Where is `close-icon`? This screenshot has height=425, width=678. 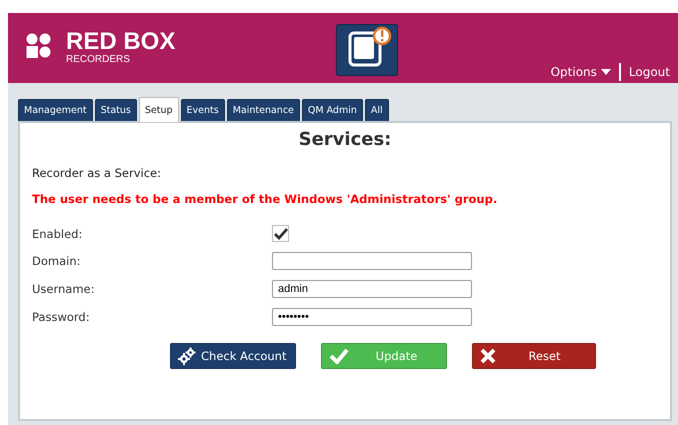 close-icon is located at coordinates (488, 356).